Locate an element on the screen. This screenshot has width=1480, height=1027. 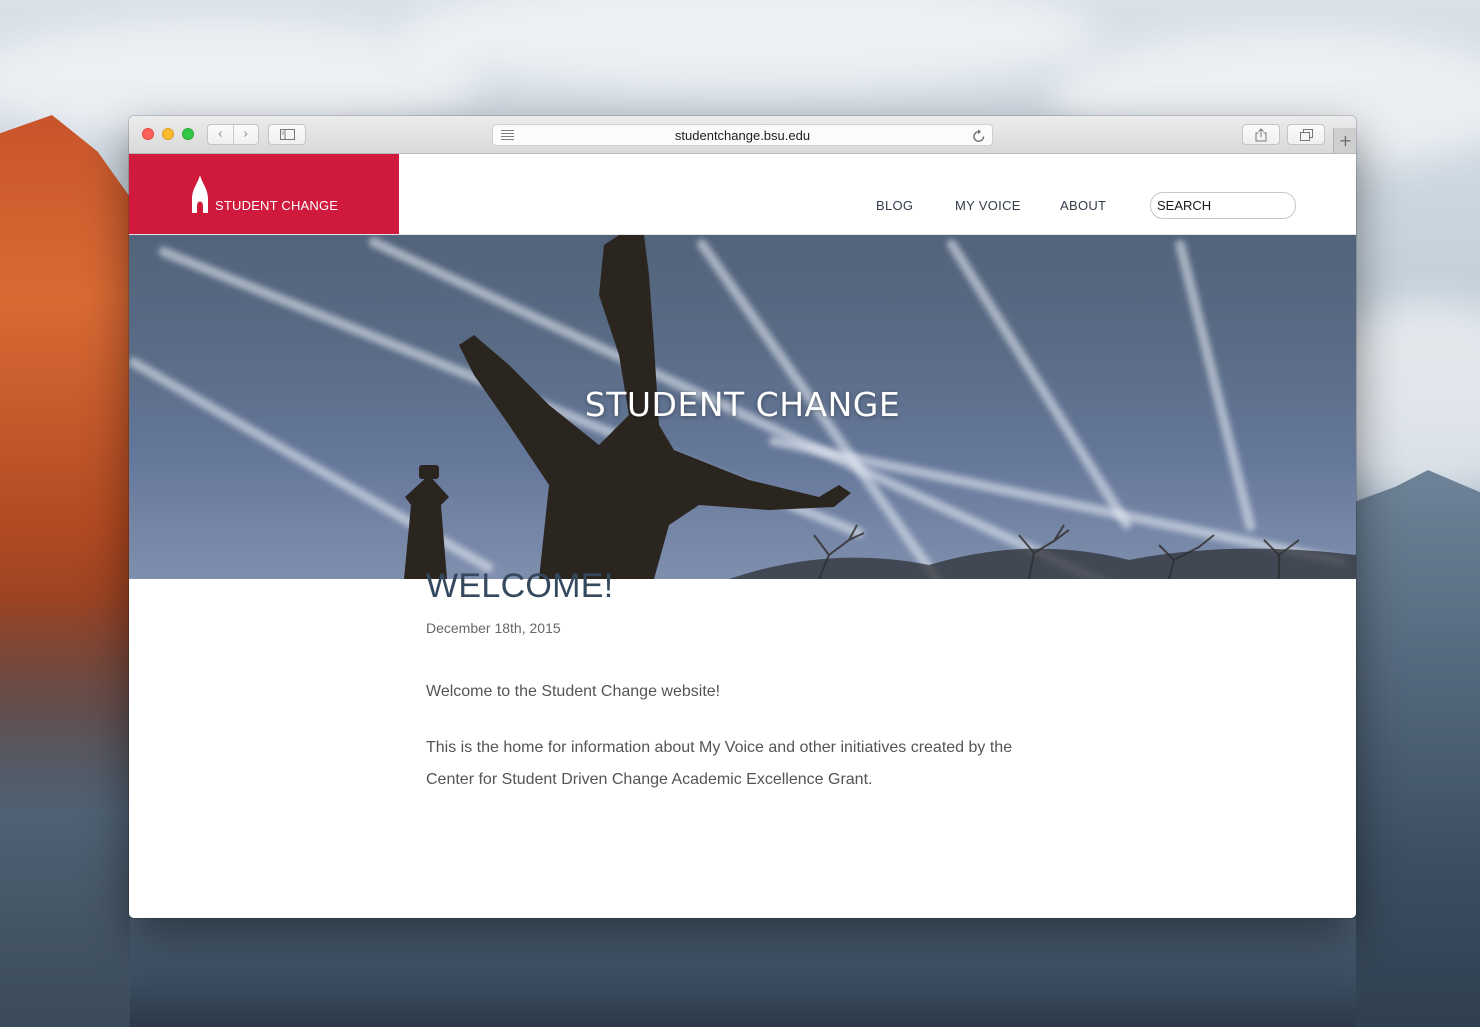
reader-icon is located at coordinates (507, 135).